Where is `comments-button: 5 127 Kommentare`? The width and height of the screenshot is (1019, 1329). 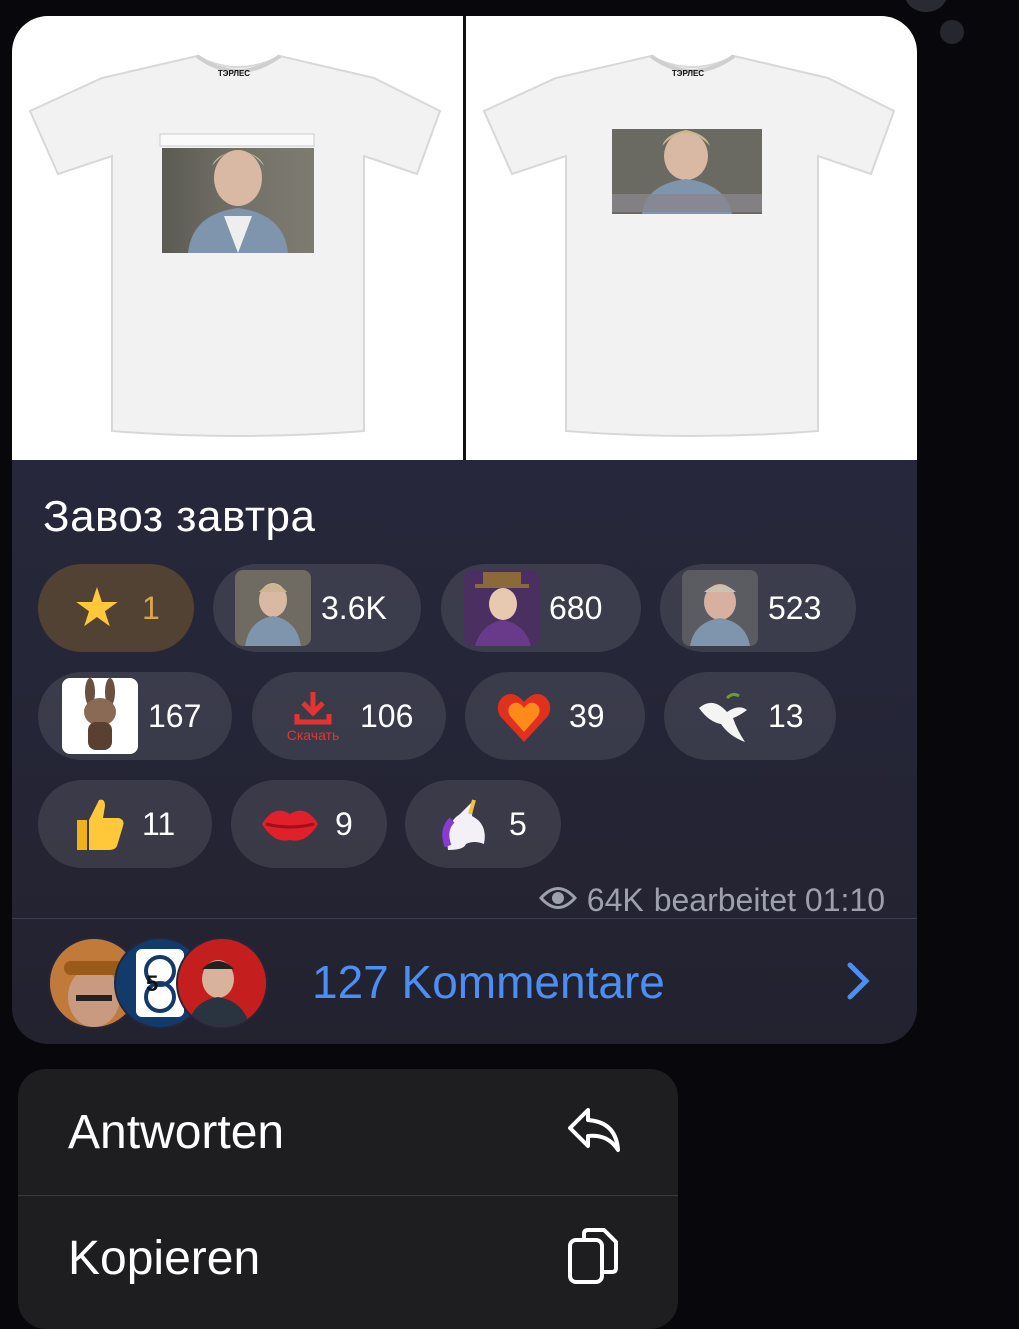
comments-button: 5 127 Kommentare is located at coordinates (464, 981).